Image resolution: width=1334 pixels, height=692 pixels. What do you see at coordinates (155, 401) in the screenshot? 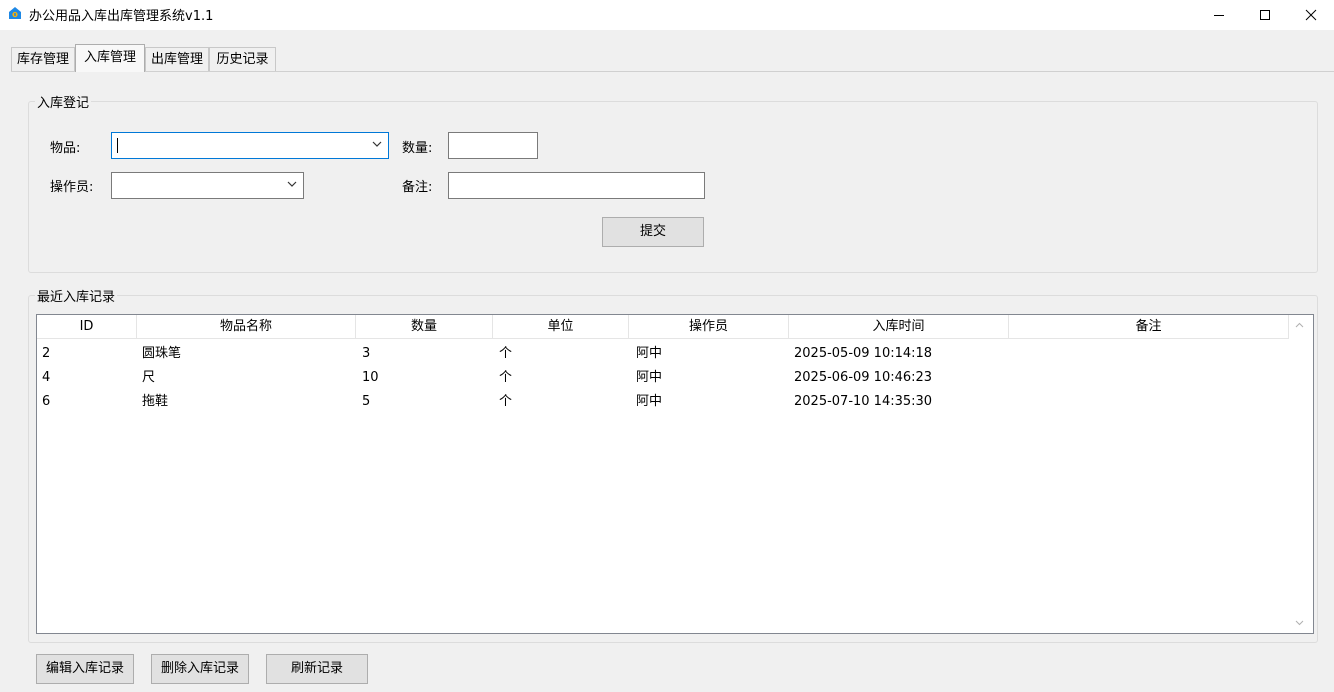
I see `cell-item-name: 拖鞋` at bounding box center [155, 401].